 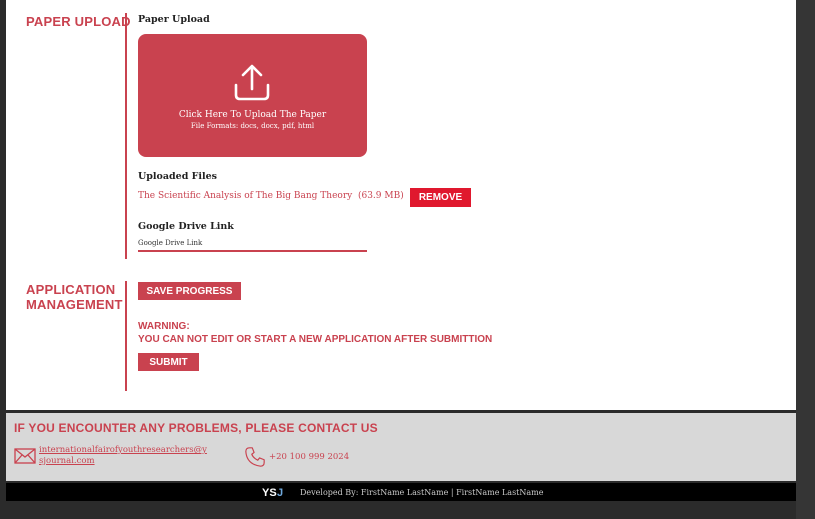 What do you see at coordinates (164, 326) in the screenshot?
I see `warning-title: Warning:` at bounding box center [164, 326].